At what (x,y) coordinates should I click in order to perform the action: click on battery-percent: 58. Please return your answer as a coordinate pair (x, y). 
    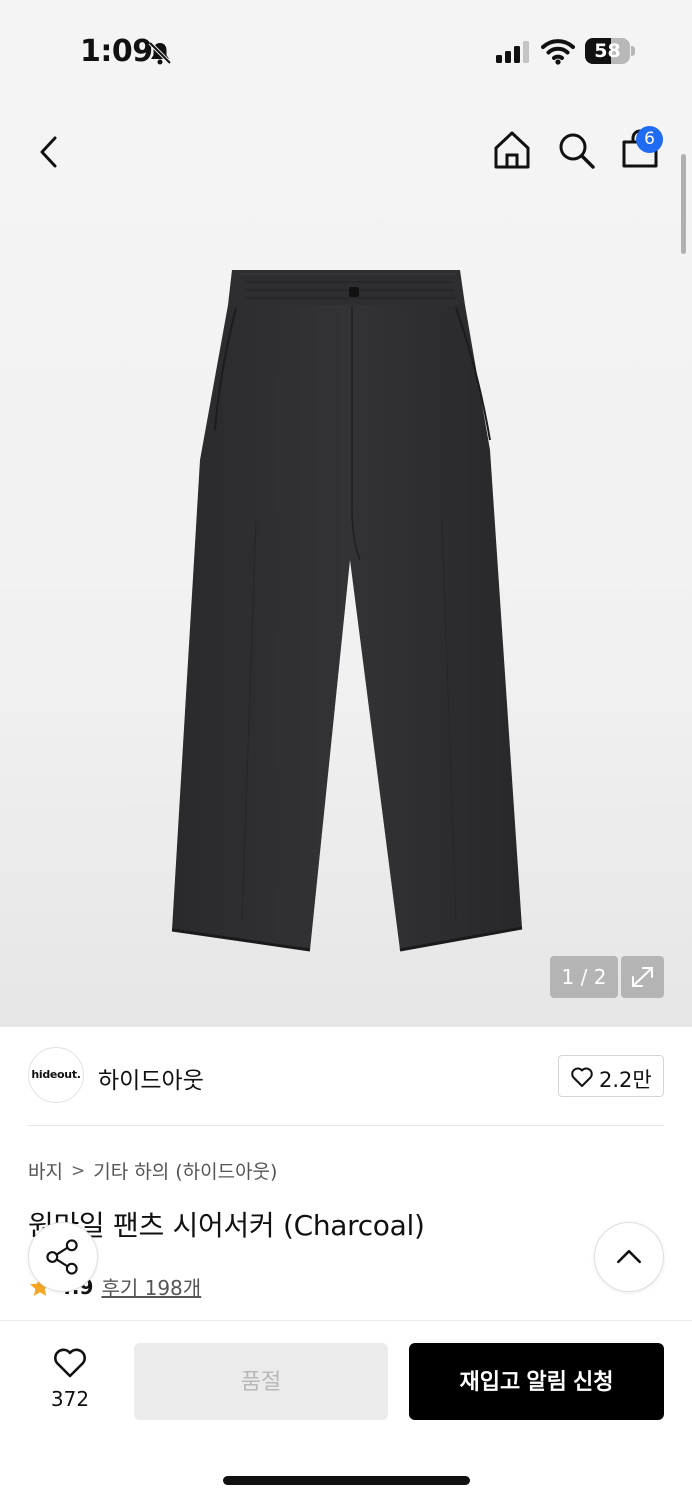
    Looking at the image, I should click on (607, 51).